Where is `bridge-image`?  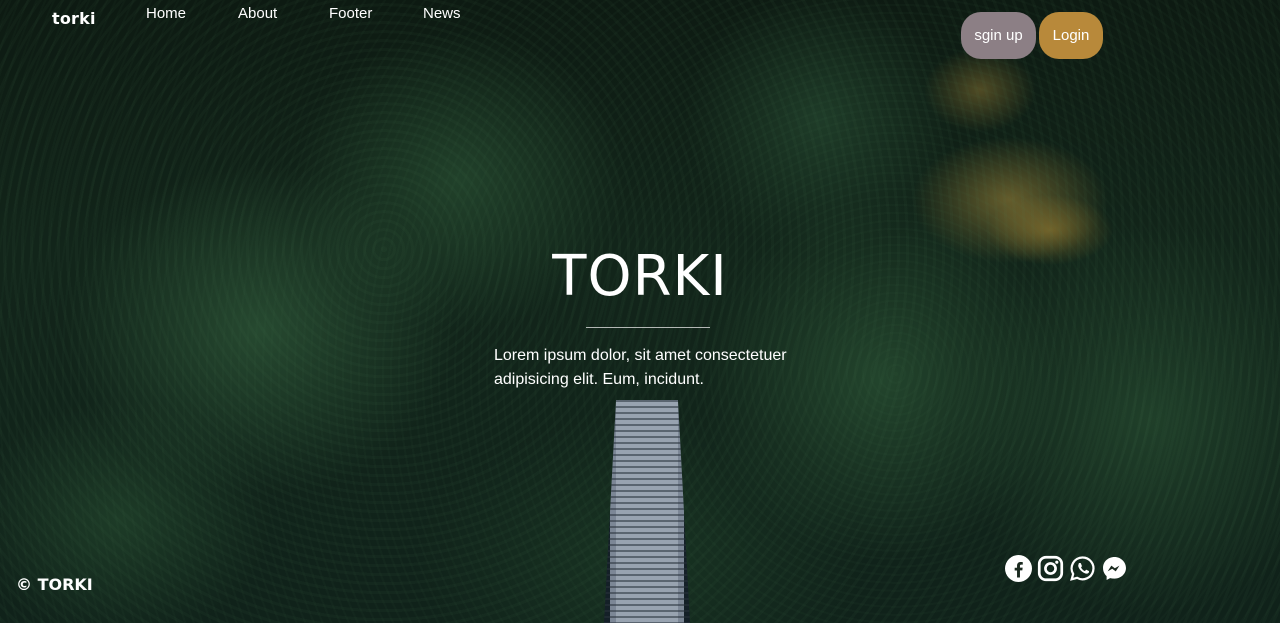
bridge-image is located at coordinates (647, 511).